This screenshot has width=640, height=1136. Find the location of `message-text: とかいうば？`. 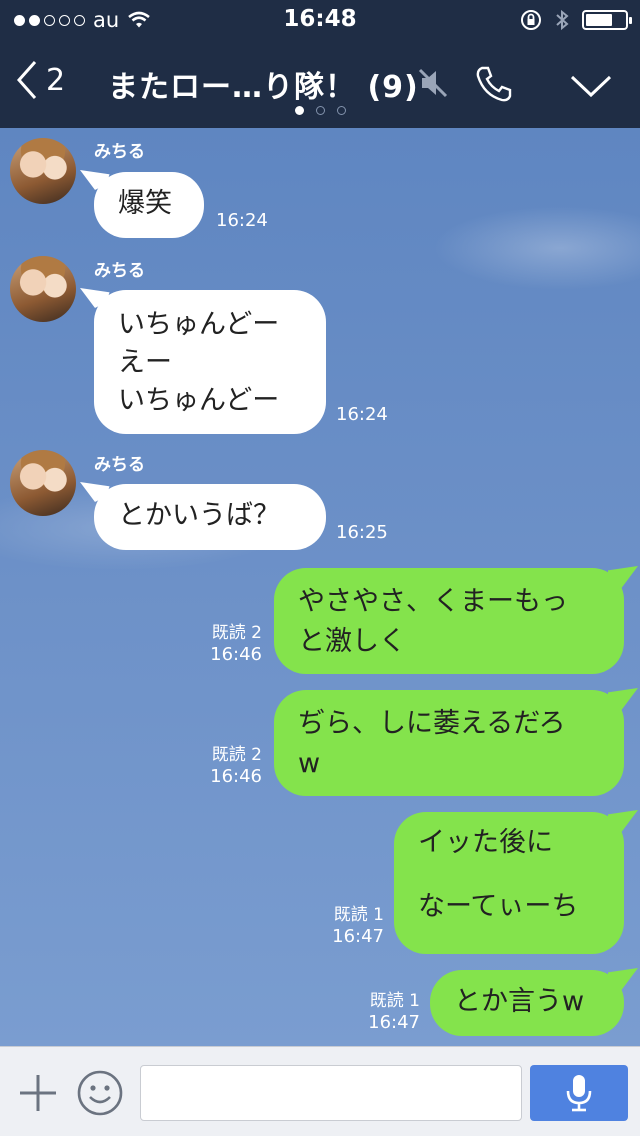

message-text: とかいうば？ is located at coordinates (199, 515).